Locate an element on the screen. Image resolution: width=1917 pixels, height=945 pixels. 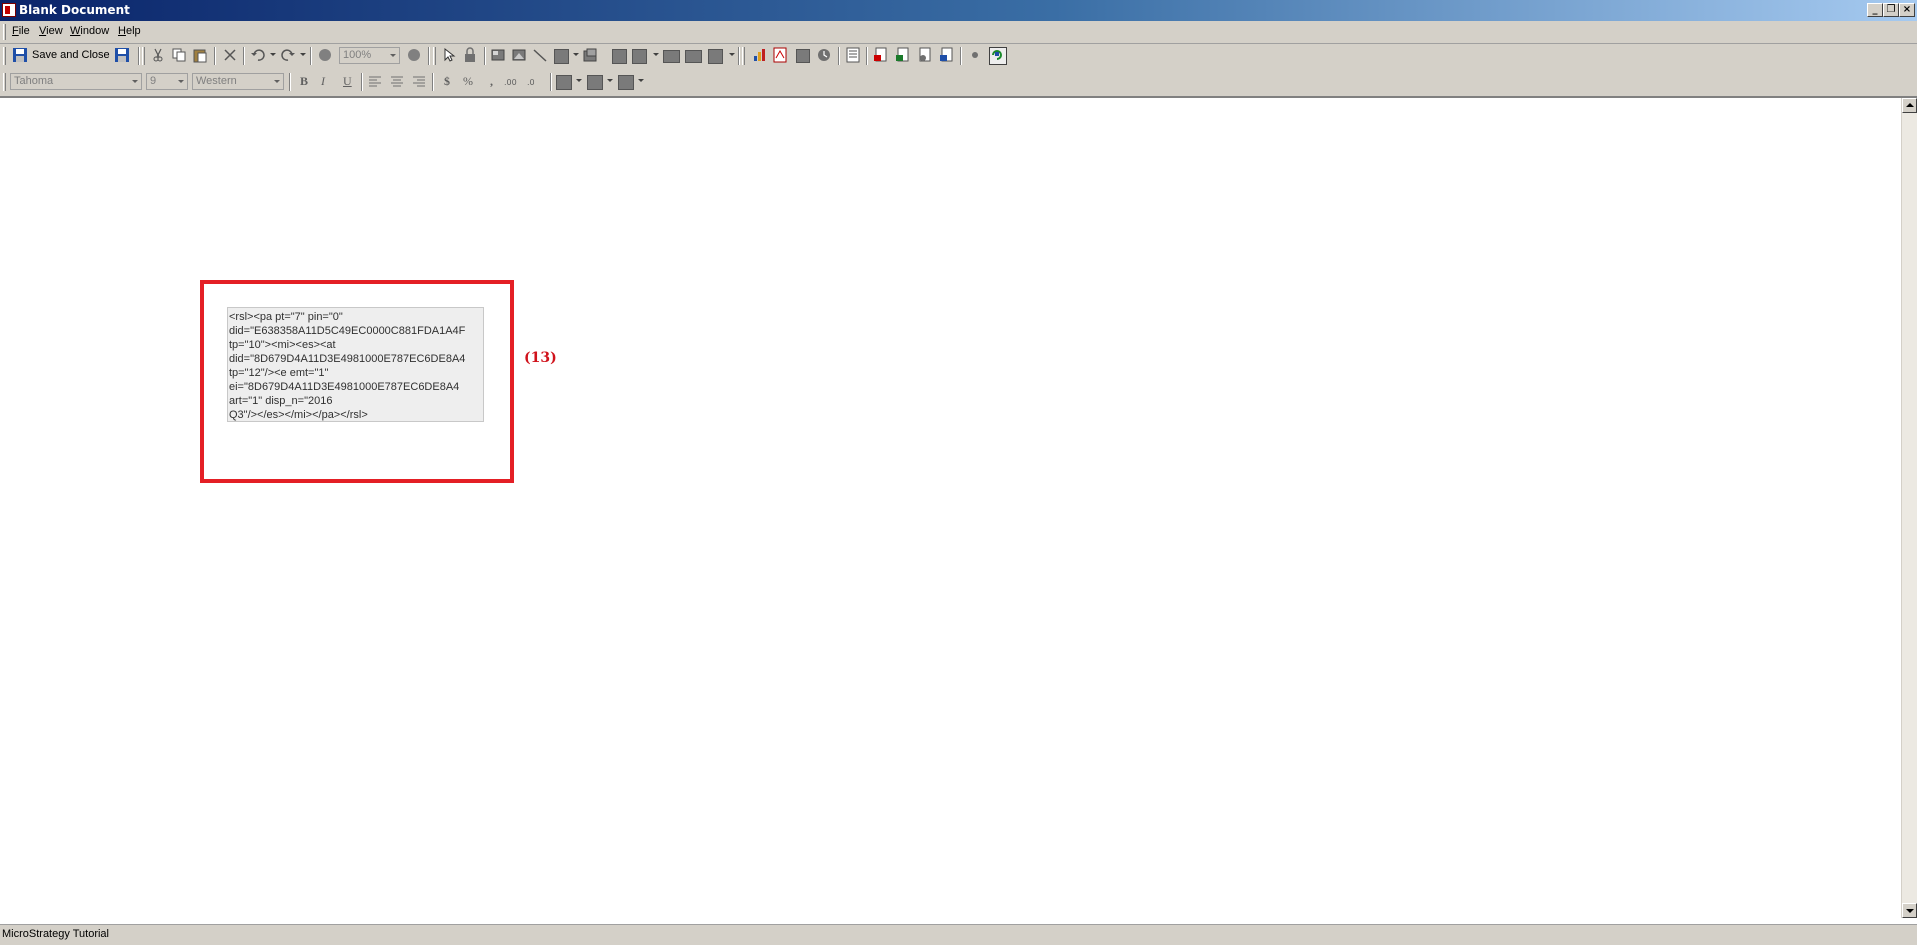
increase-decimal-icon: .00 is located at coordinates (513, 82).